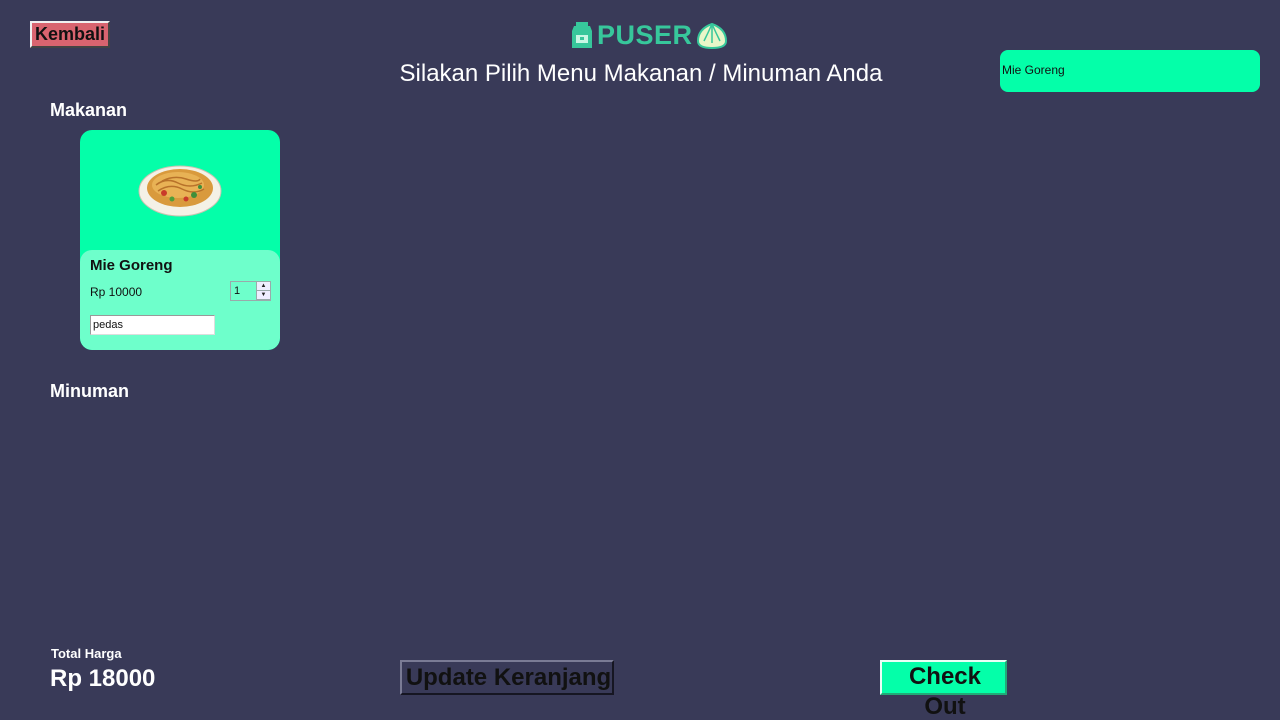 The image size is (1280, 720). Describe the element at coordinates (645, 34) in the screenshot. I see `logo-text: PUSER` at that location.